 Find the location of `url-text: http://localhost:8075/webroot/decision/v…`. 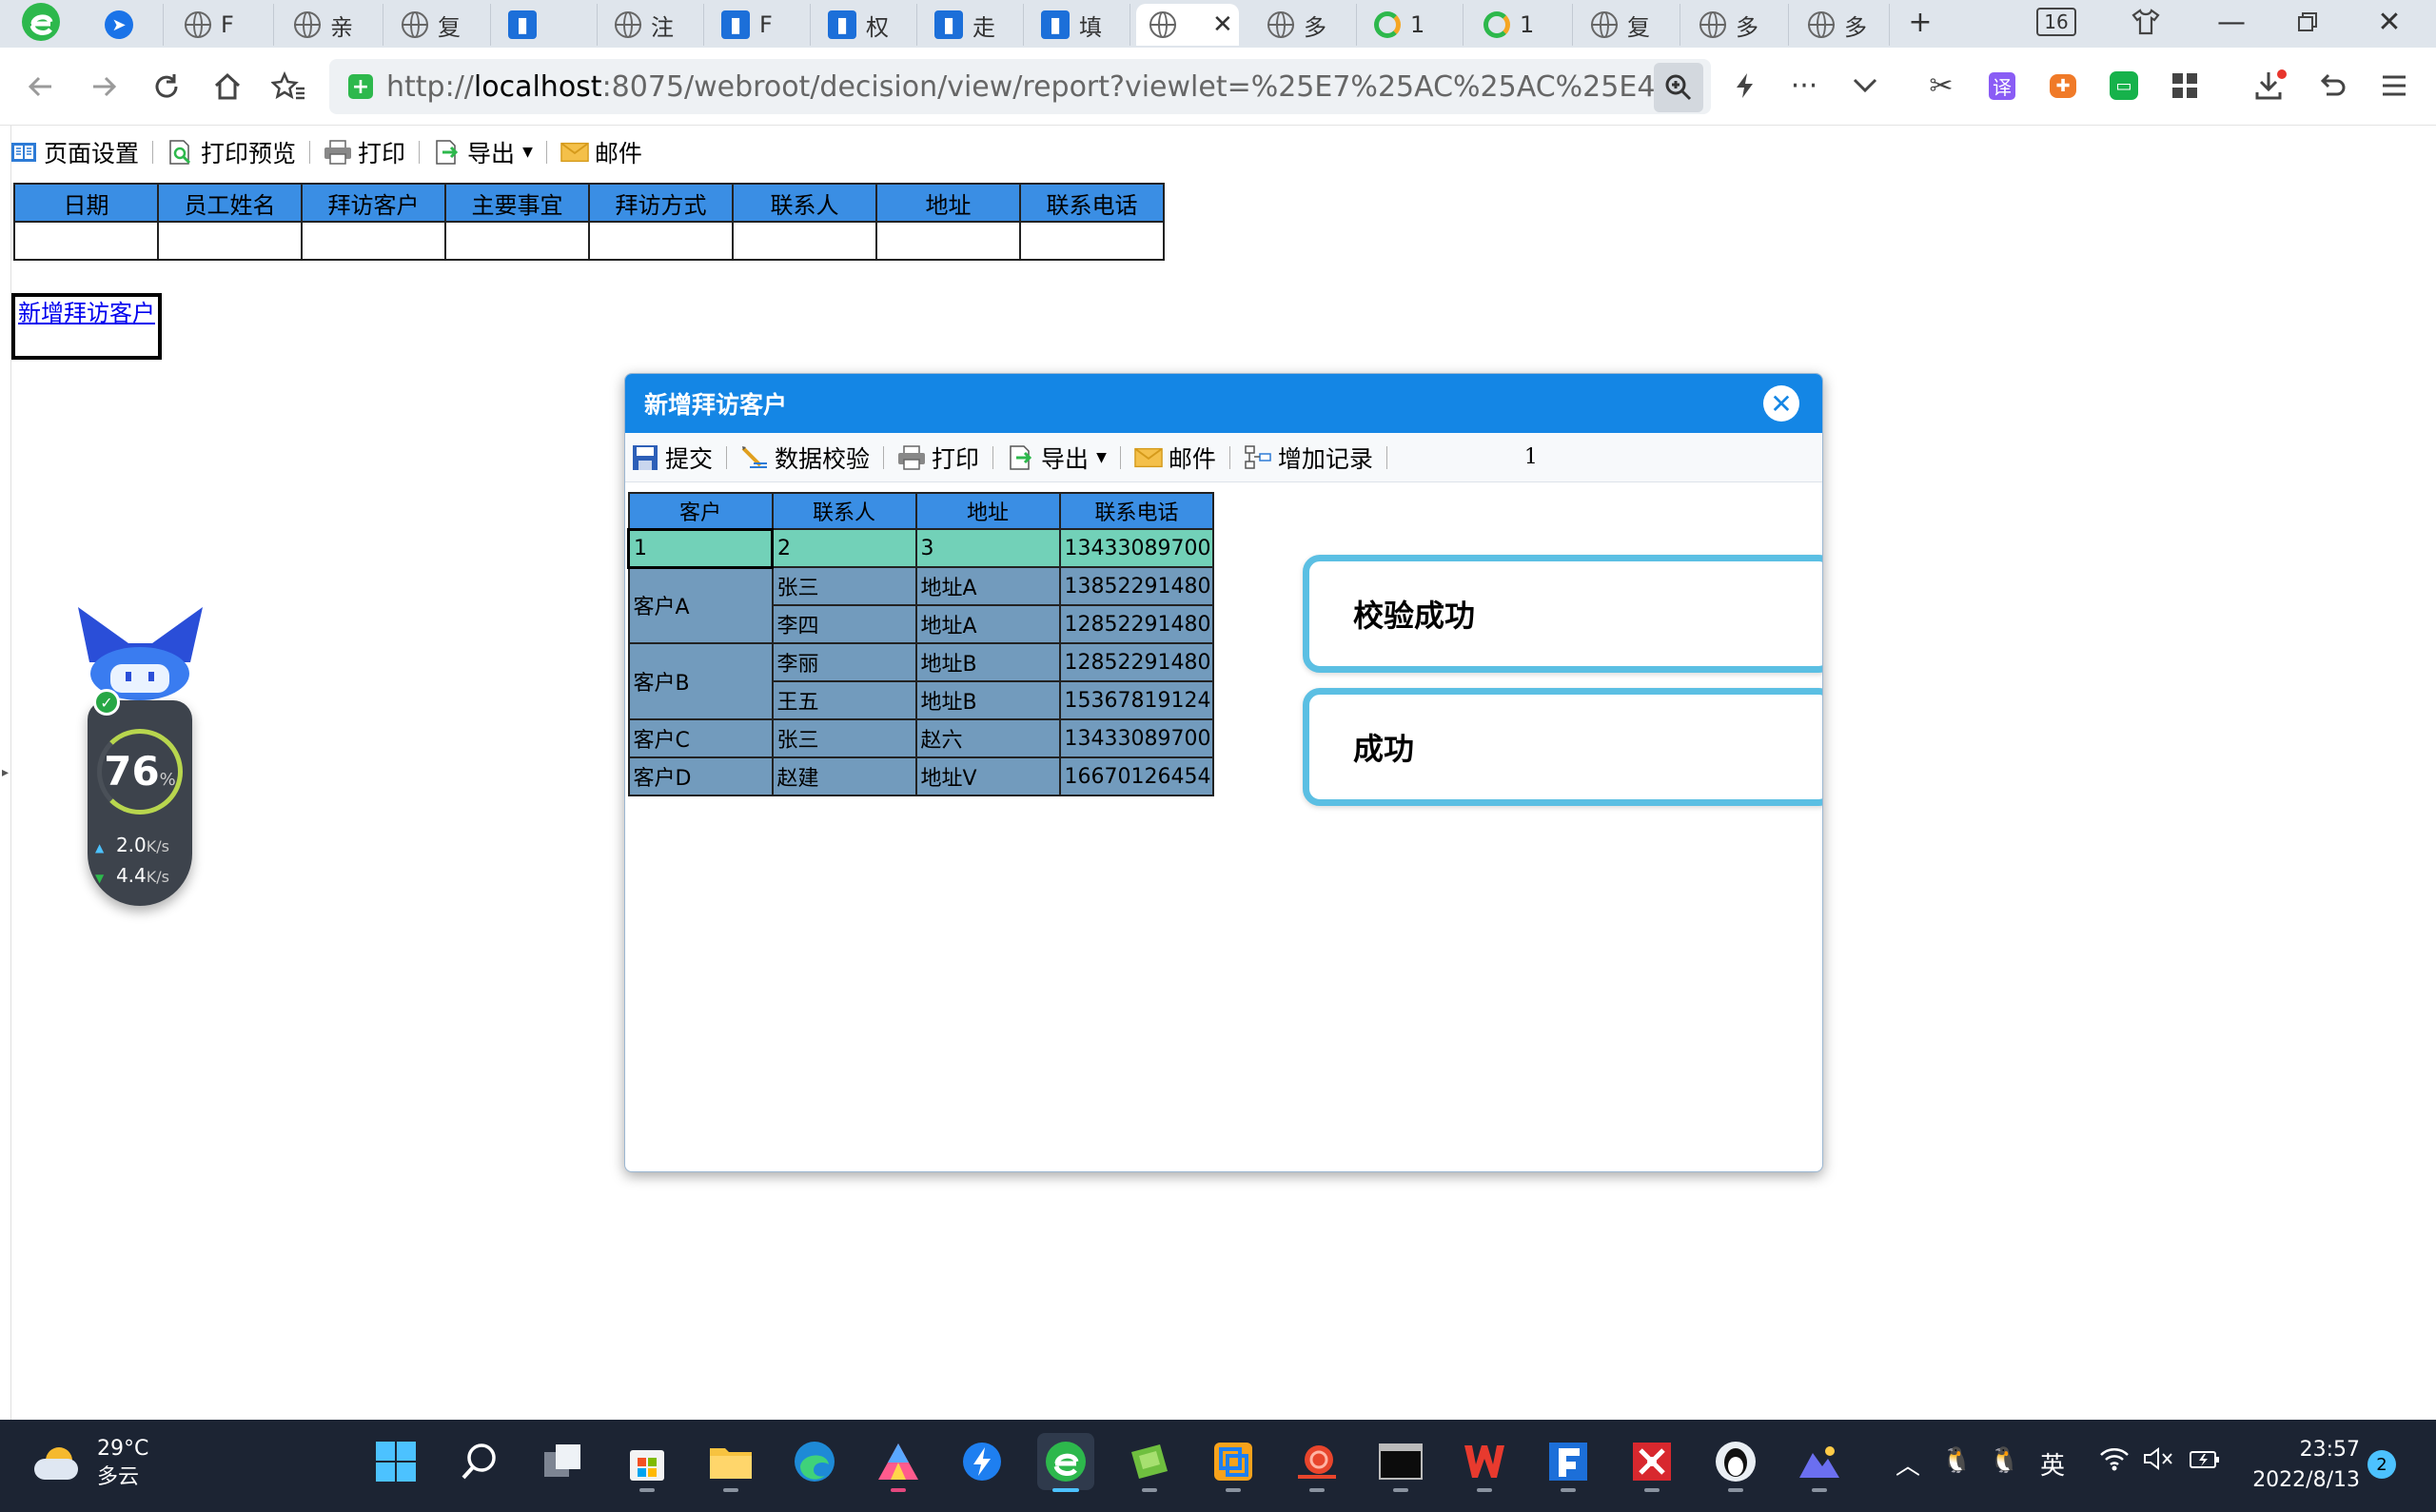

url-text: http://localhost:8075/webroot/decision/v… is located at coordinates (1033, 87).